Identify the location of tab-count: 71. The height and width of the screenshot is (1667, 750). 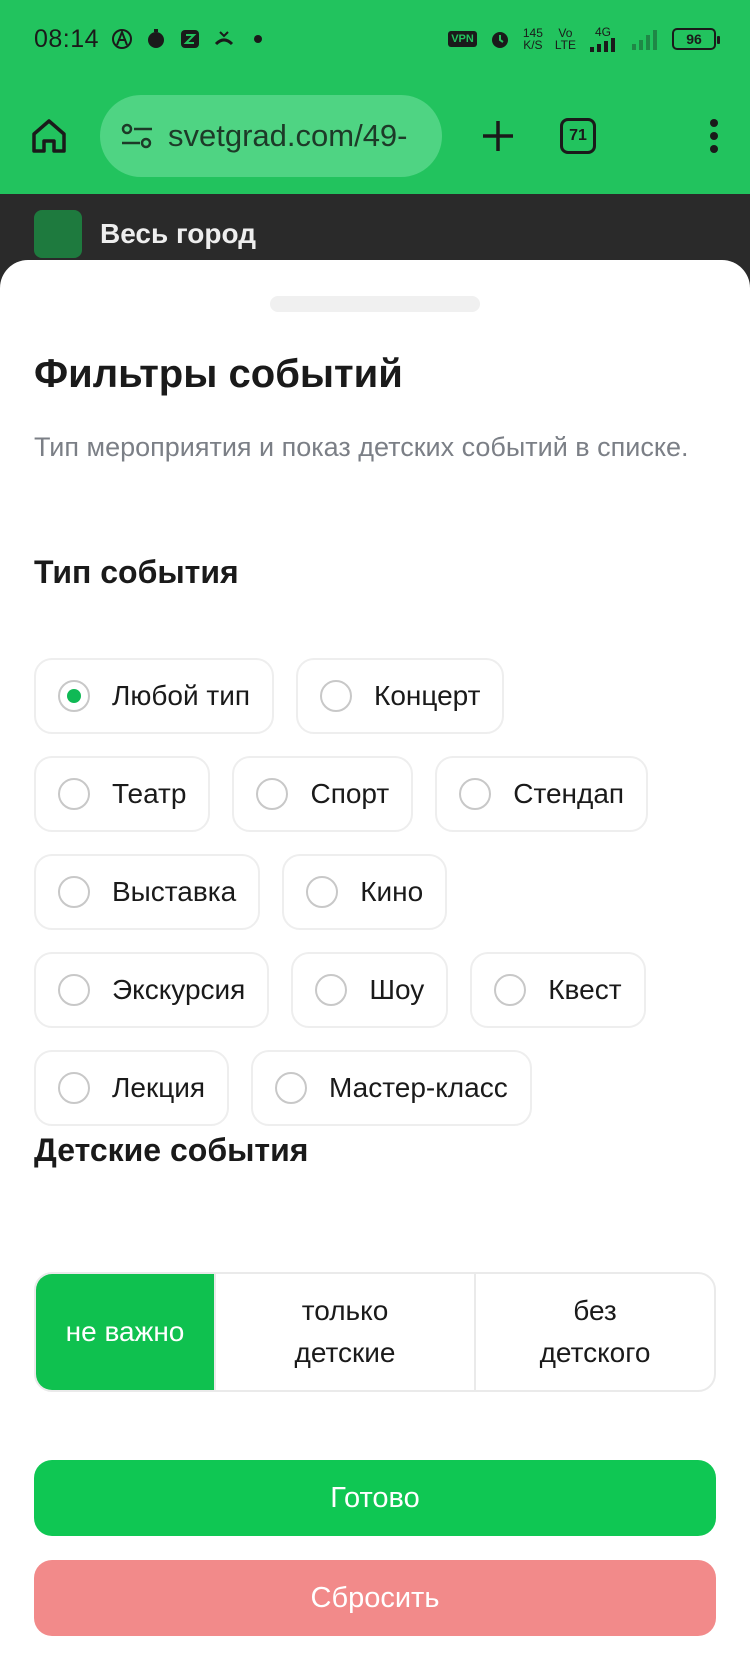
(578, 135).